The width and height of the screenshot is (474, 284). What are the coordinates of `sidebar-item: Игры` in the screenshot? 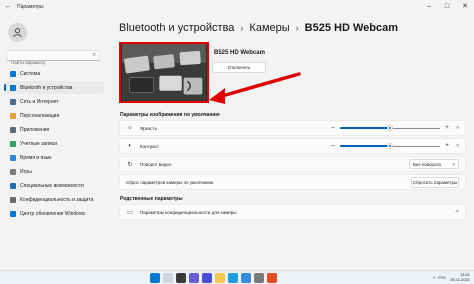 It's located at (54, 171).